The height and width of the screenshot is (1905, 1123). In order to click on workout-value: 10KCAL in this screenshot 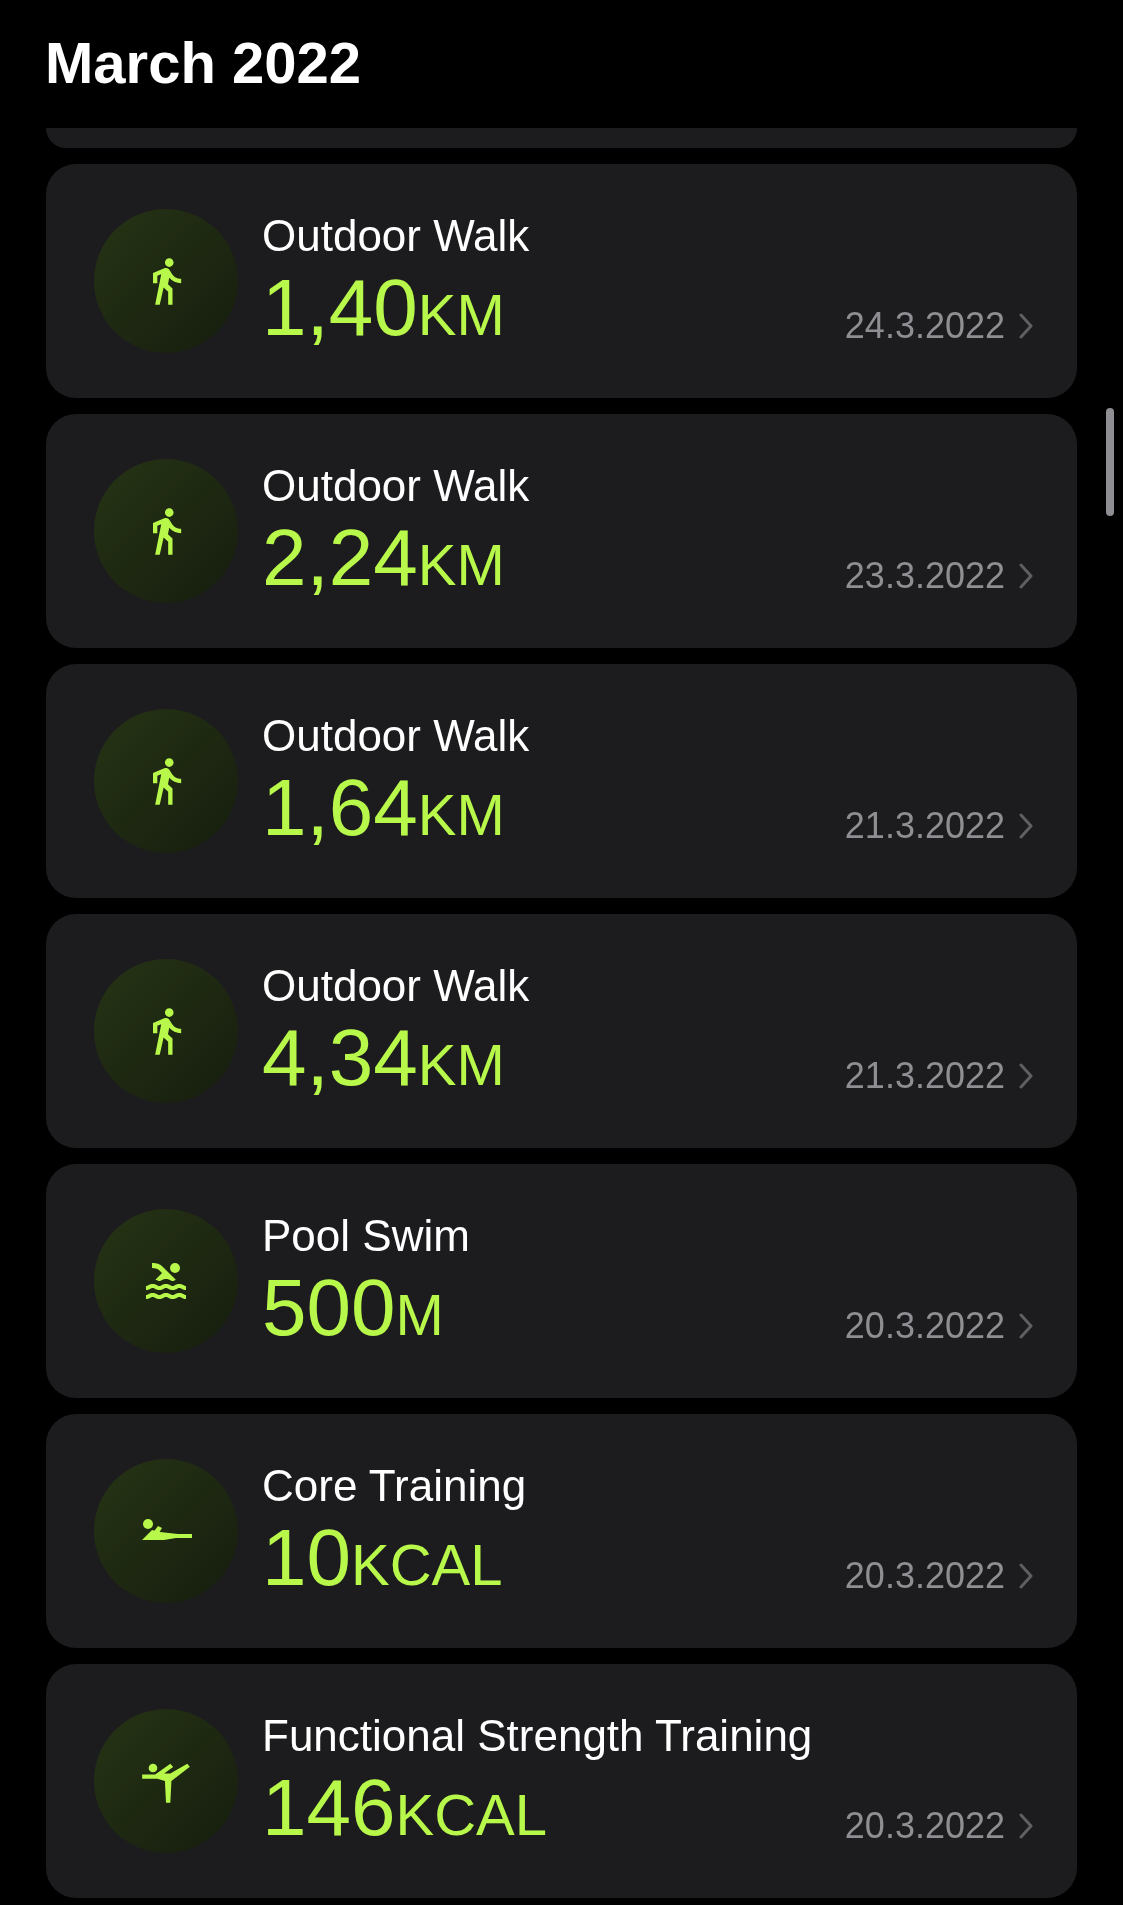, I will do `click(382, 1558)`.